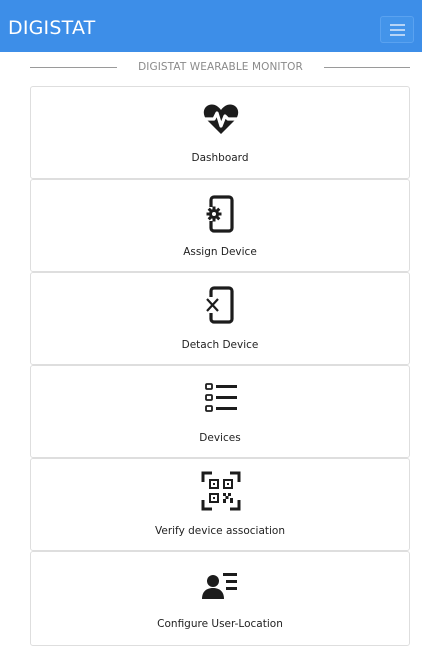 This screenshot has width=422, height=646. Describe the element at coordinates (397, 25) in the screenshot. I see `hamburger-menu-icon` at that location.